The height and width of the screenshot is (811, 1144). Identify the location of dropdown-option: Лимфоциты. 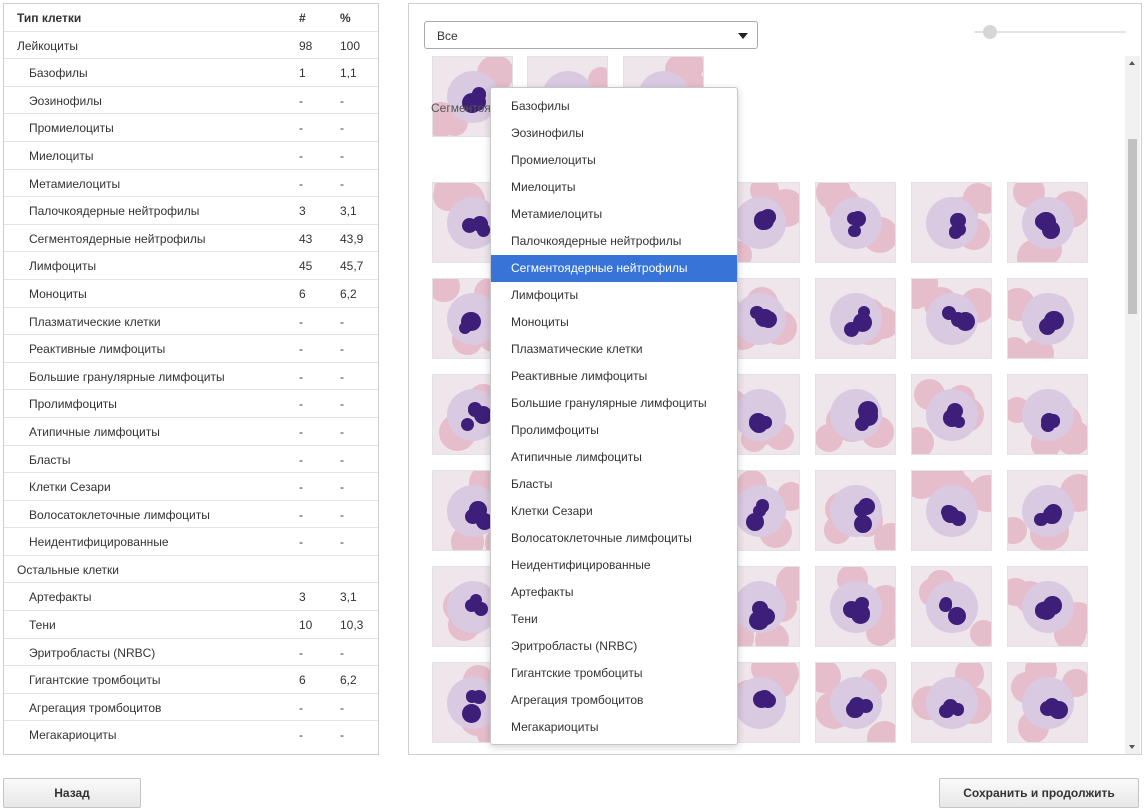
(614, 295).